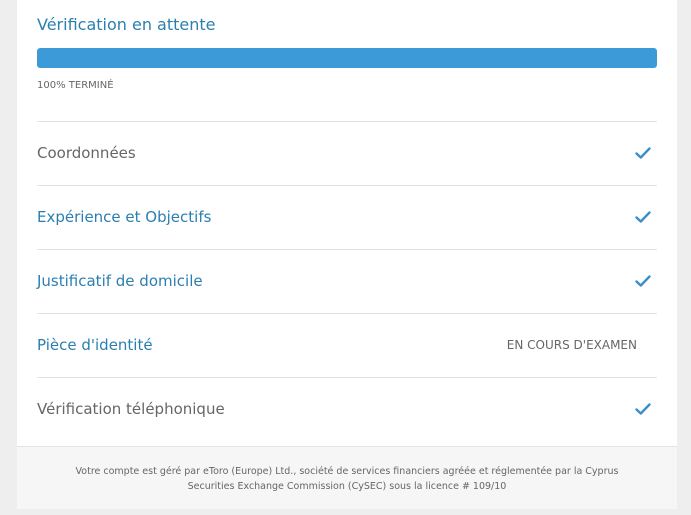 This screenshot has width=691, height=515. I want to click on step-label: Justificatif de domicile, so click(120, 281).